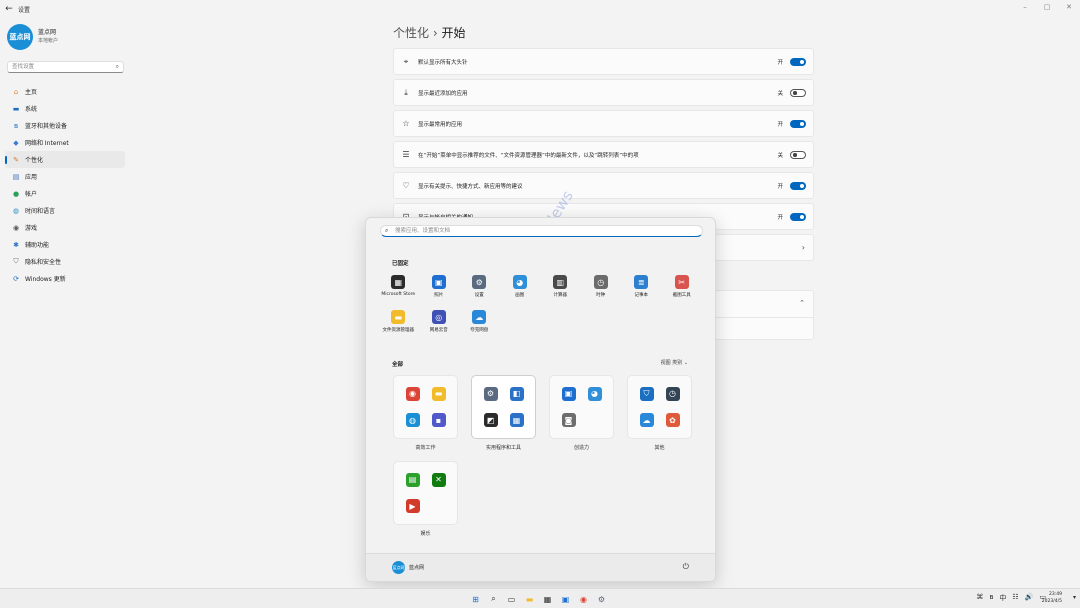 Image resolution: width=1080 pixels, height=608 pixels. Describe the element at coordinates (603, 185) in the screenshot. I see `setting-row: ♡ 显示有关提示、快捷方式、新应用等的建议 开` at that location.